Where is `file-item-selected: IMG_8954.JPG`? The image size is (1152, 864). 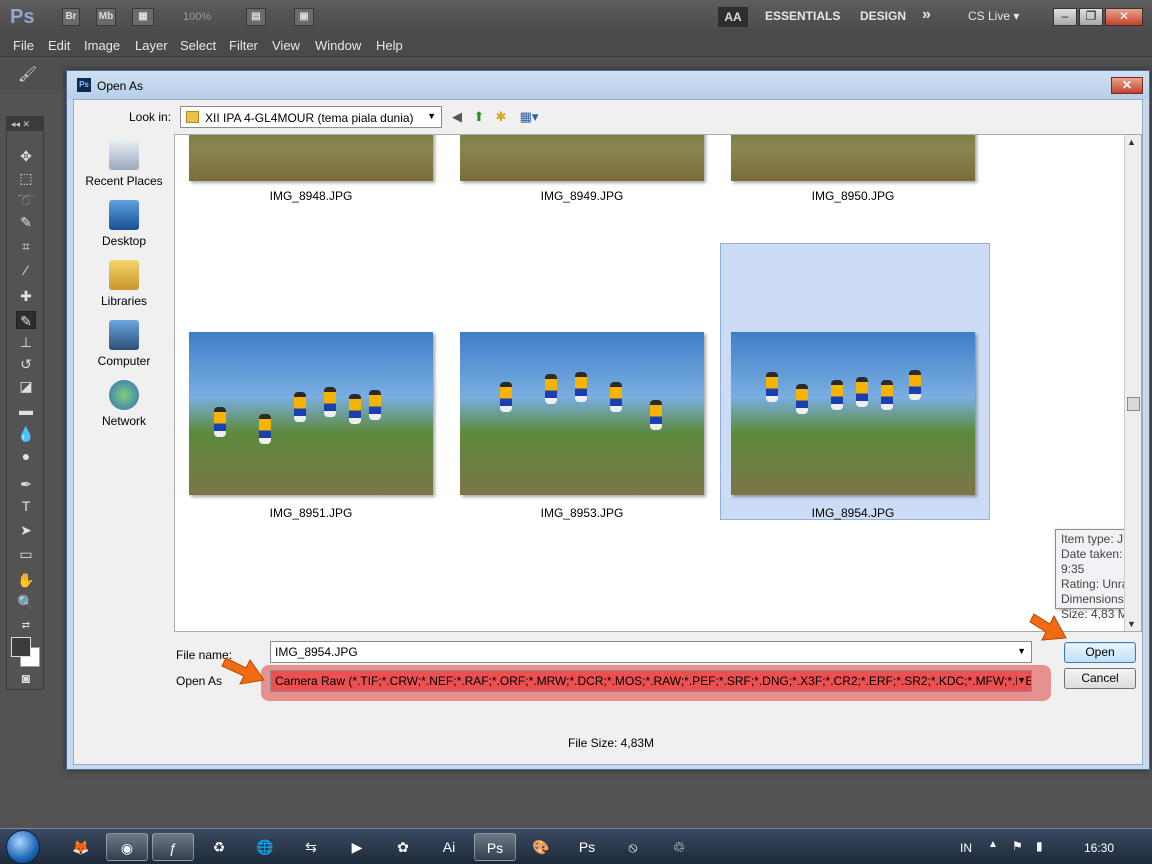
file-item-selected: IMG_8954.JPG is located at coordinates (853, 426).